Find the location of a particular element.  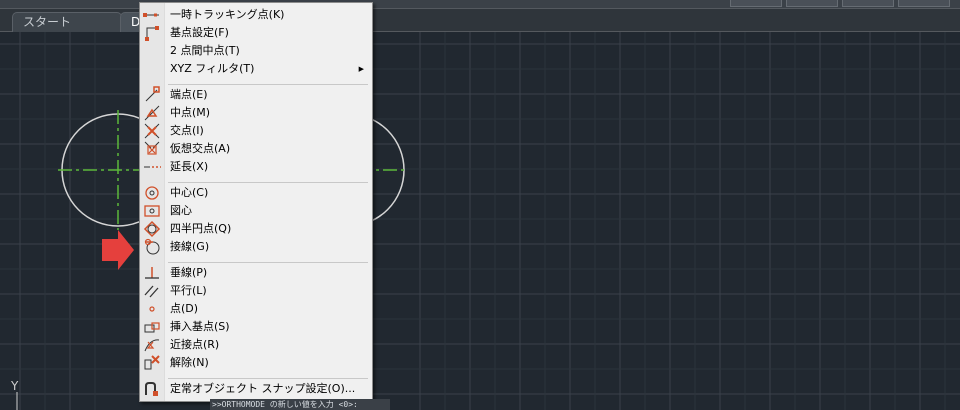

menu-item-mid-between-2-points: 2 点間中点(T) is located at coordinates (256, 51).